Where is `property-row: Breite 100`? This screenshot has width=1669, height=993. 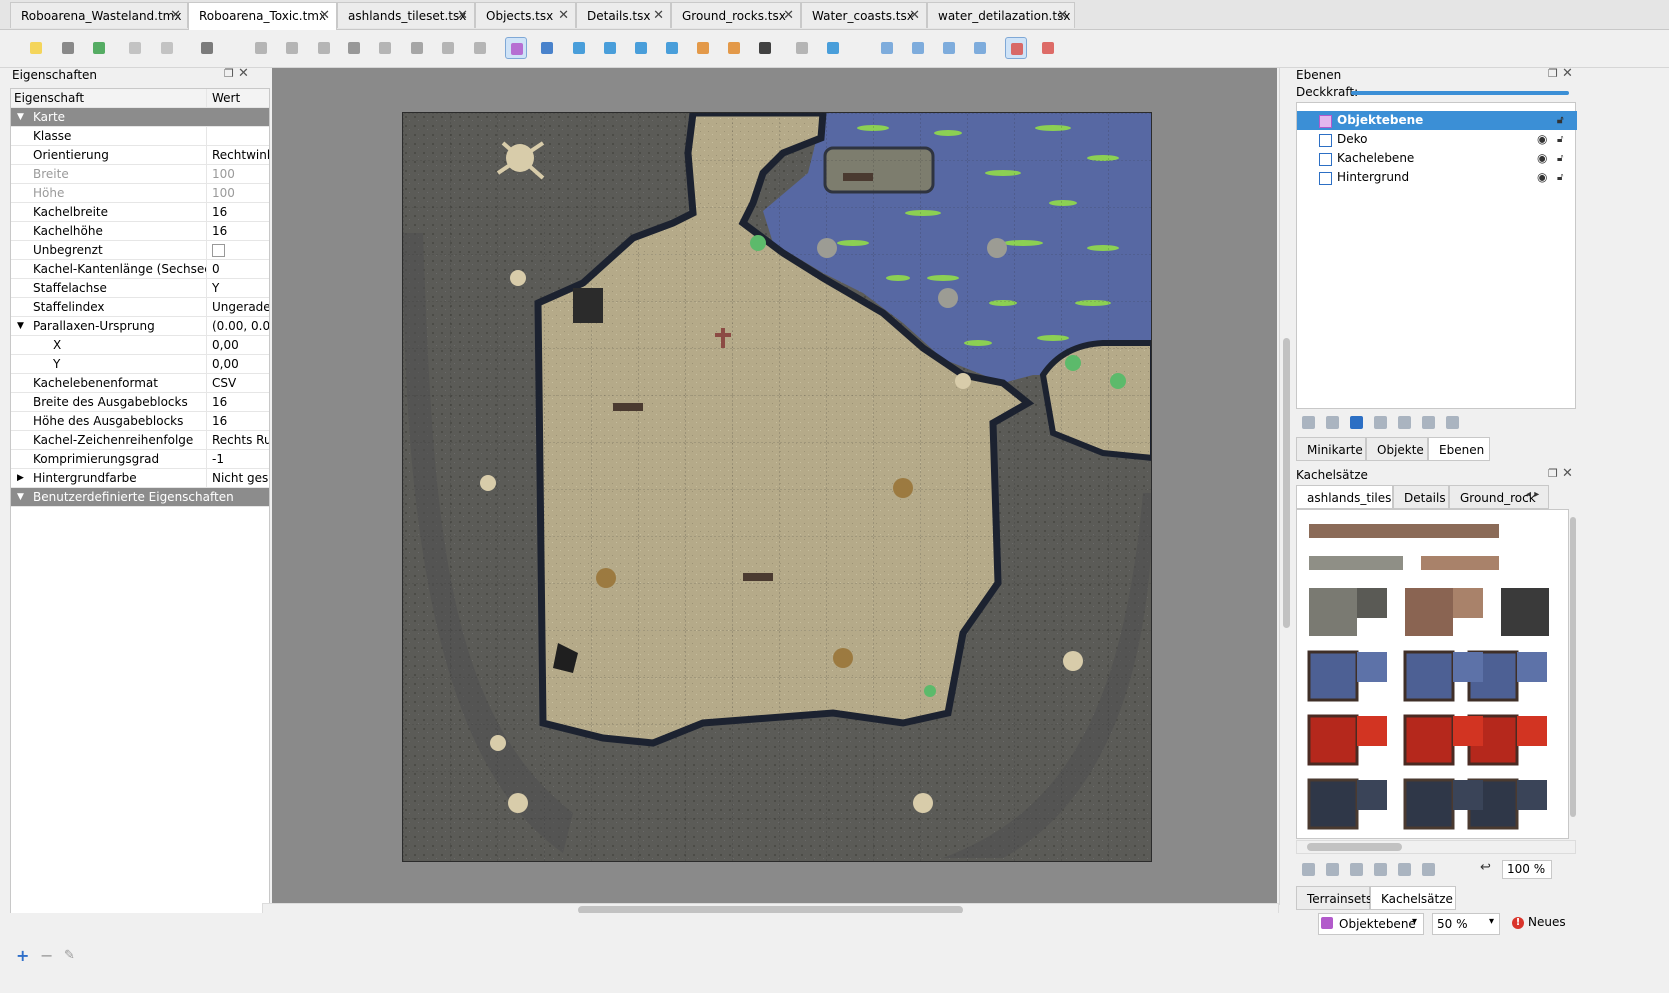 property-row: Breite 100 is located at coordinates (140, 174).